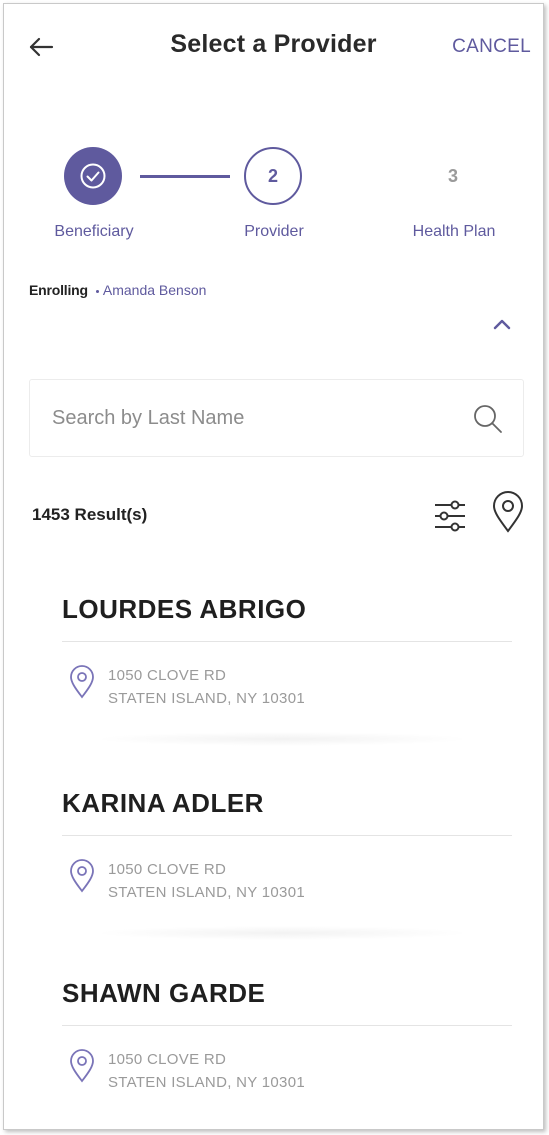  What do you see at coordinates (154, 290) in the screenshot?
I see `enrolling-name: Amanda Benson` at bounding box center [154, 290].